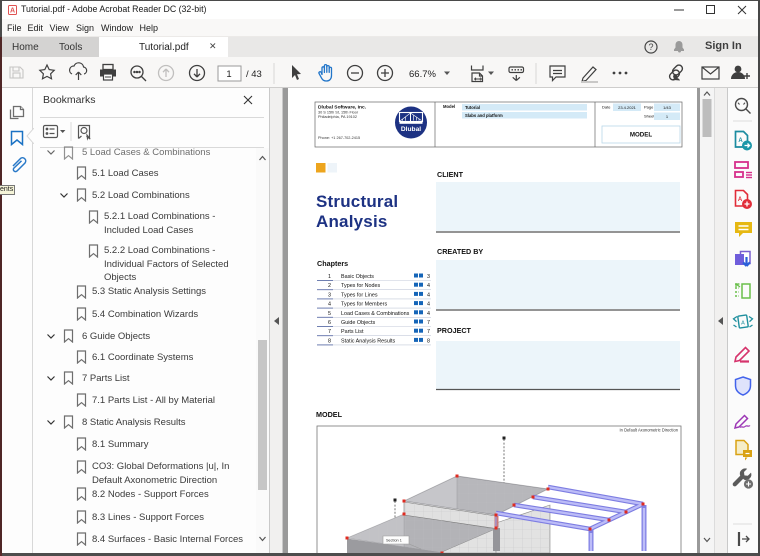 The height and width of the screenshot is (556, 760). What do you see at coordinates (358, 323) in the screenshot?
I see `svg-text: Guide Objects` at bounding box center [358, 323].